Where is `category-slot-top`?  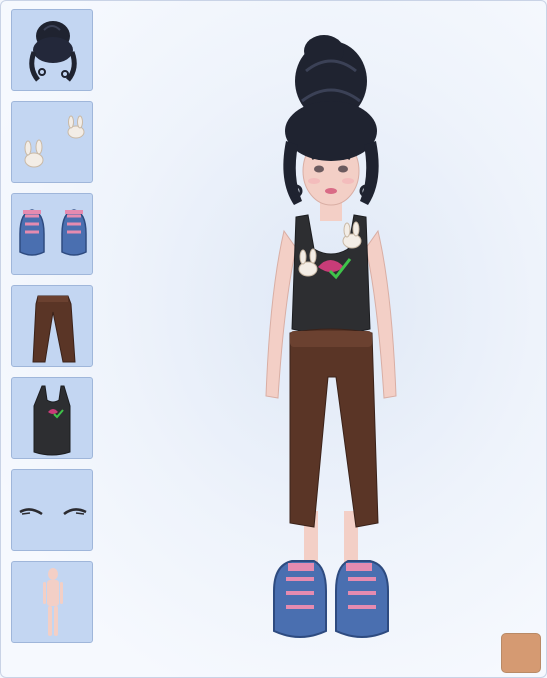
category-slot-top is located at coordinates (52, 418).